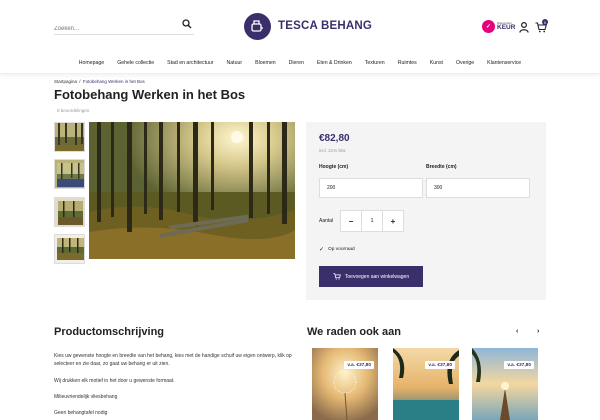 The image size is (600, 420). I want to click on reviews-count: 0 beoordelingen, so click(73, 110).